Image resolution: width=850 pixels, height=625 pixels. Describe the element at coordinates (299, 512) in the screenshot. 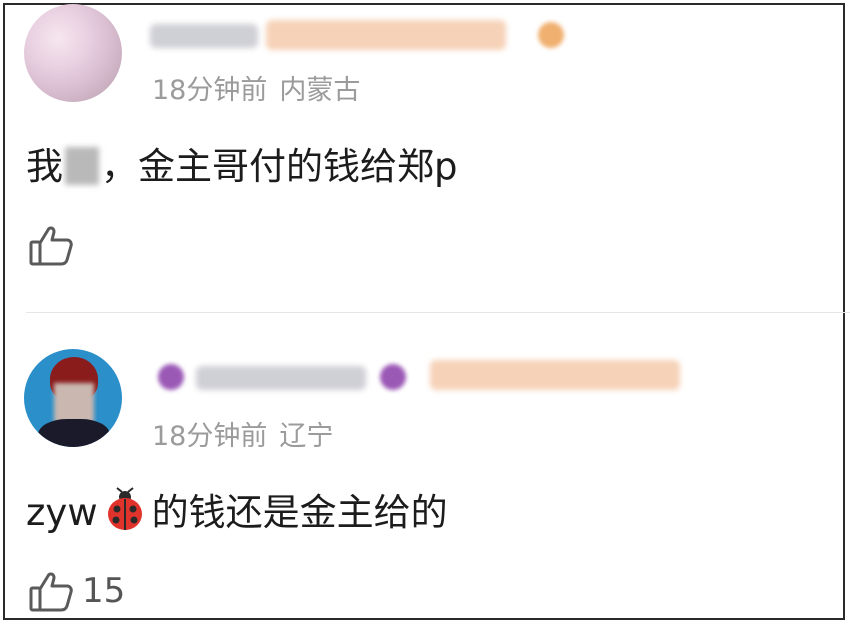

I see `comment-text-part: 的钱还是金主给的` at that location.